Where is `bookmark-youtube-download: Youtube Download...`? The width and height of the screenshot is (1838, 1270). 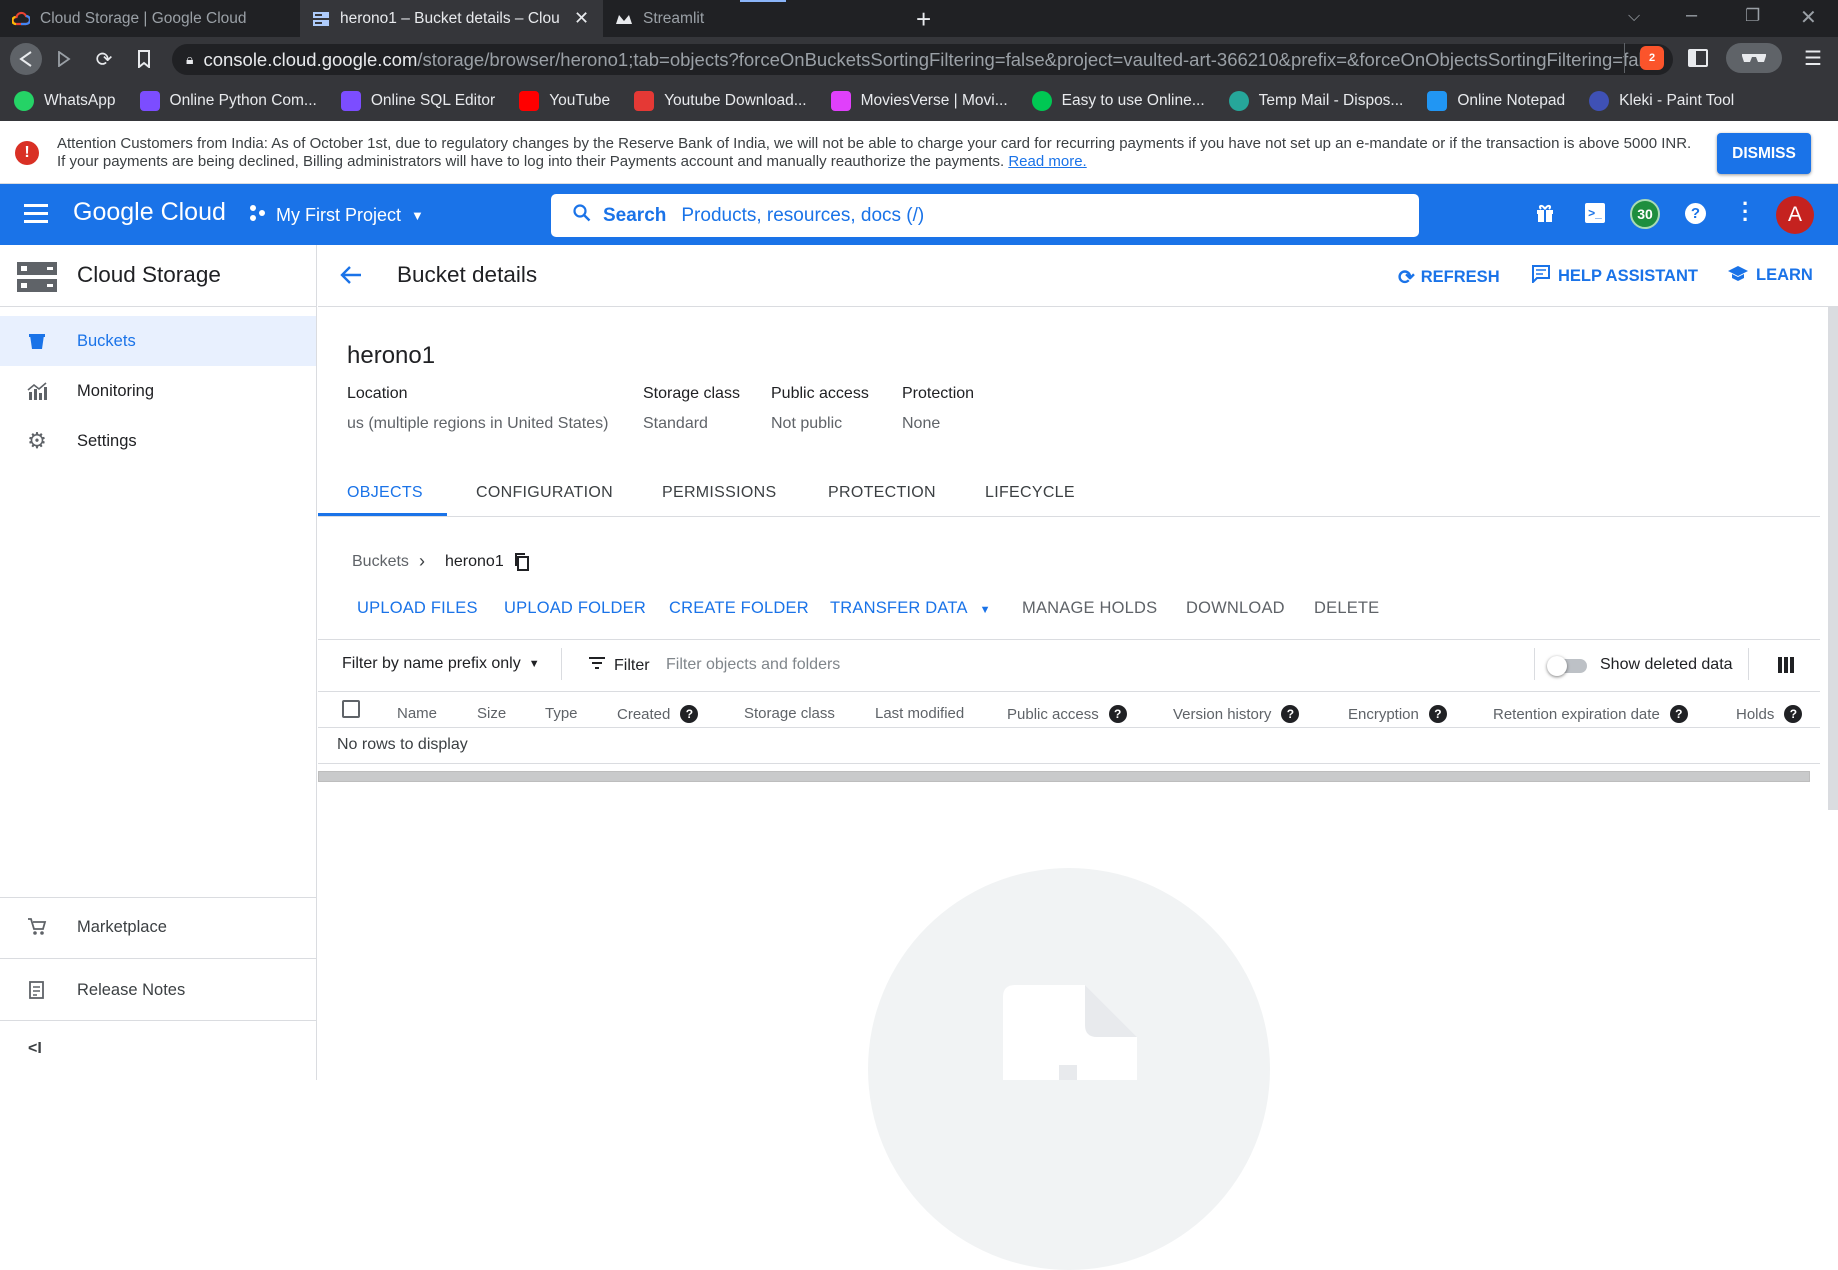 bookmark-youtube-download: Youtube Download... is located at coordinates (720, 100).